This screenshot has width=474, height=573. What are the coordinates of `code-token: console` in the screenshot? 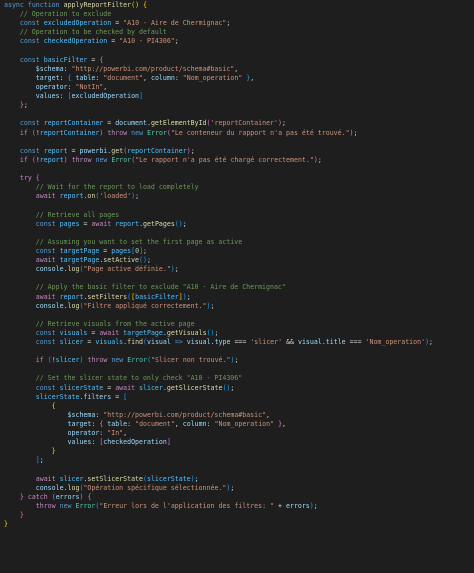 It's located at (49, 269).